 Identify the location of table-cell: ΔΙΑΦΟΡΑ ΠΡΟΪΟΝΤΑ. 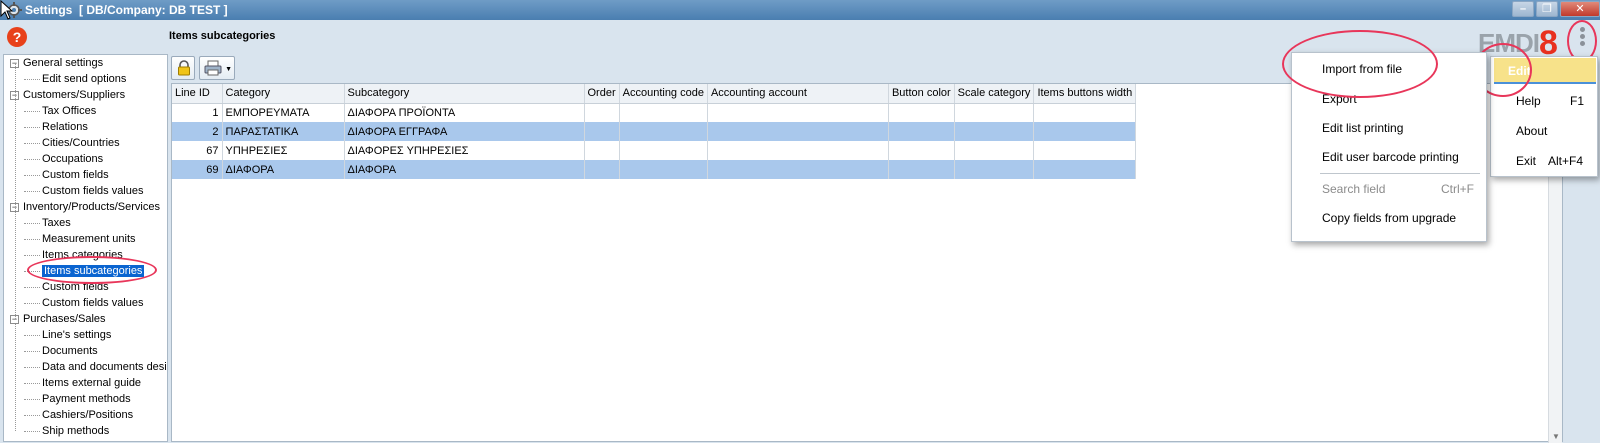
(464, 112).